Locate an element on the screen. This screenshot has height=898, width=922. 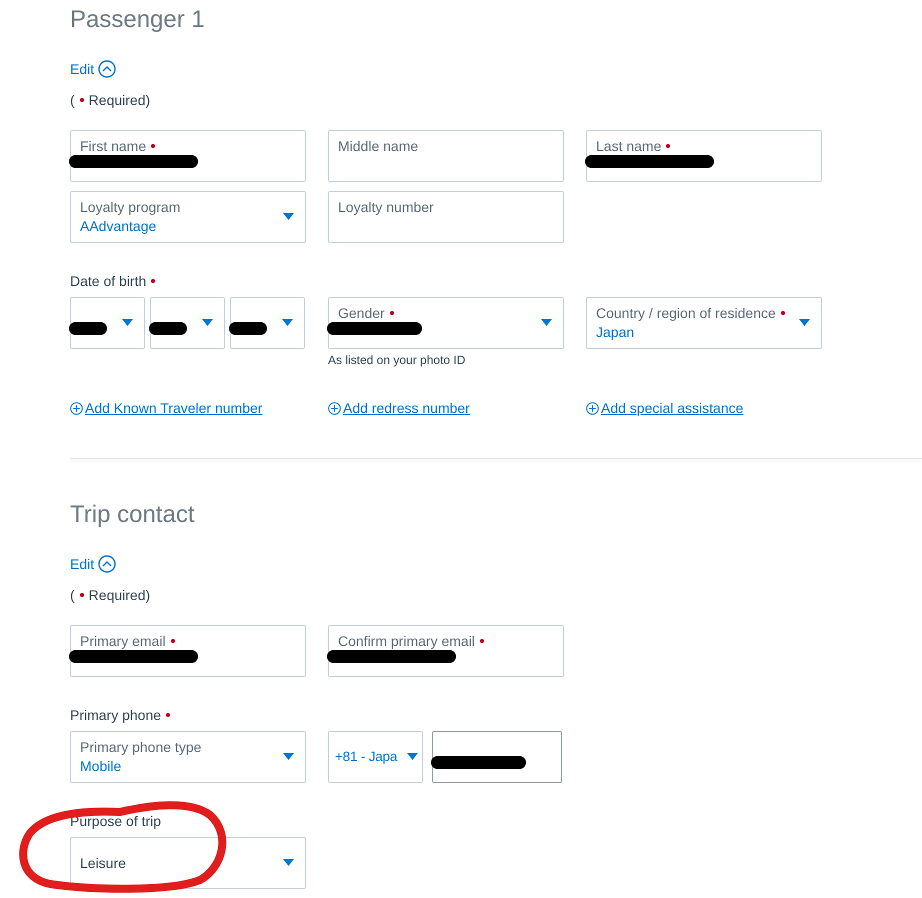
input-field: First name is located at coordinates (188, 156).